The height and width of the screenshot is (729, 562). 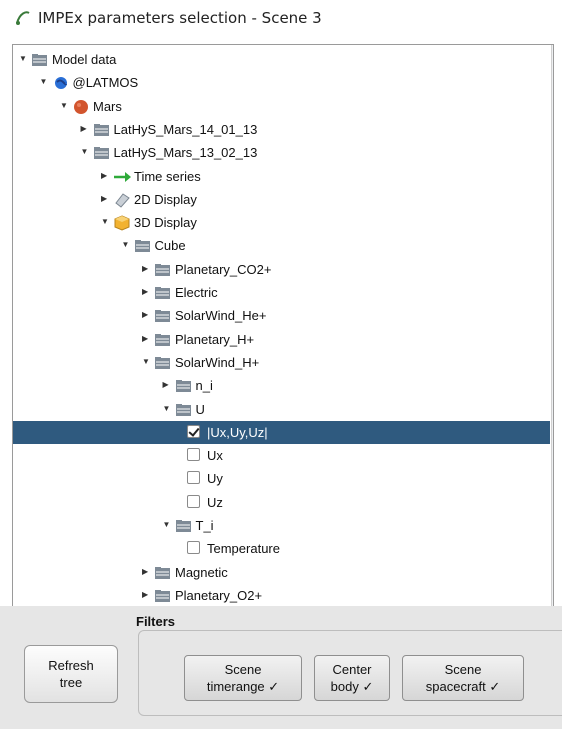 I want to click on tree-node-label: Planetary_CO2+, so click(x=223, y=269).